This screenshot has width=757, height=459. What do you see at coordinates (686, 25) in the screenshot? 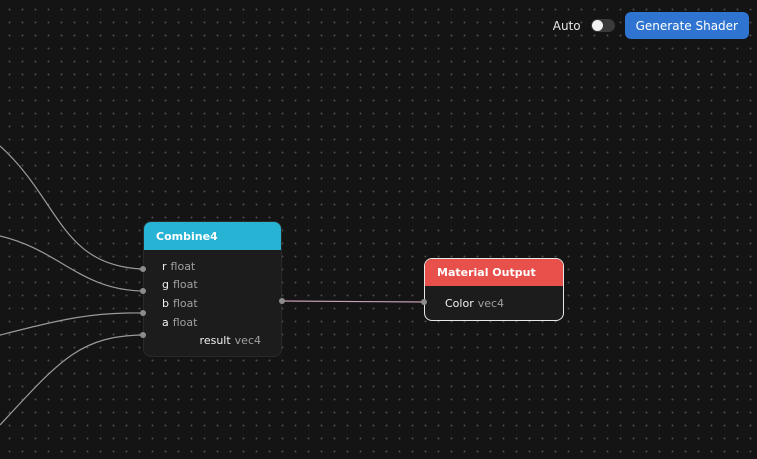
I see `generate-shader-button: Generate Shader` at bounding box center [686, 25].